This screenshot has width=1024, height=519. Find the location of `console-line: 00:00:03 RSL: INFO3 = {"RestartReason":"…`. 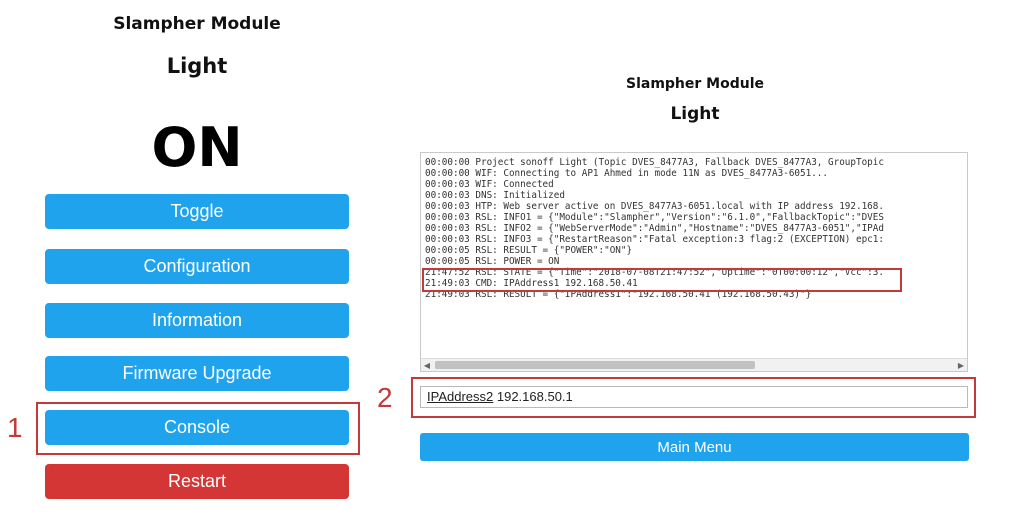

console-line: 00:00:03 RSL: INFO3 = {"RestartReason":"… is located at coordinates (654, 239).